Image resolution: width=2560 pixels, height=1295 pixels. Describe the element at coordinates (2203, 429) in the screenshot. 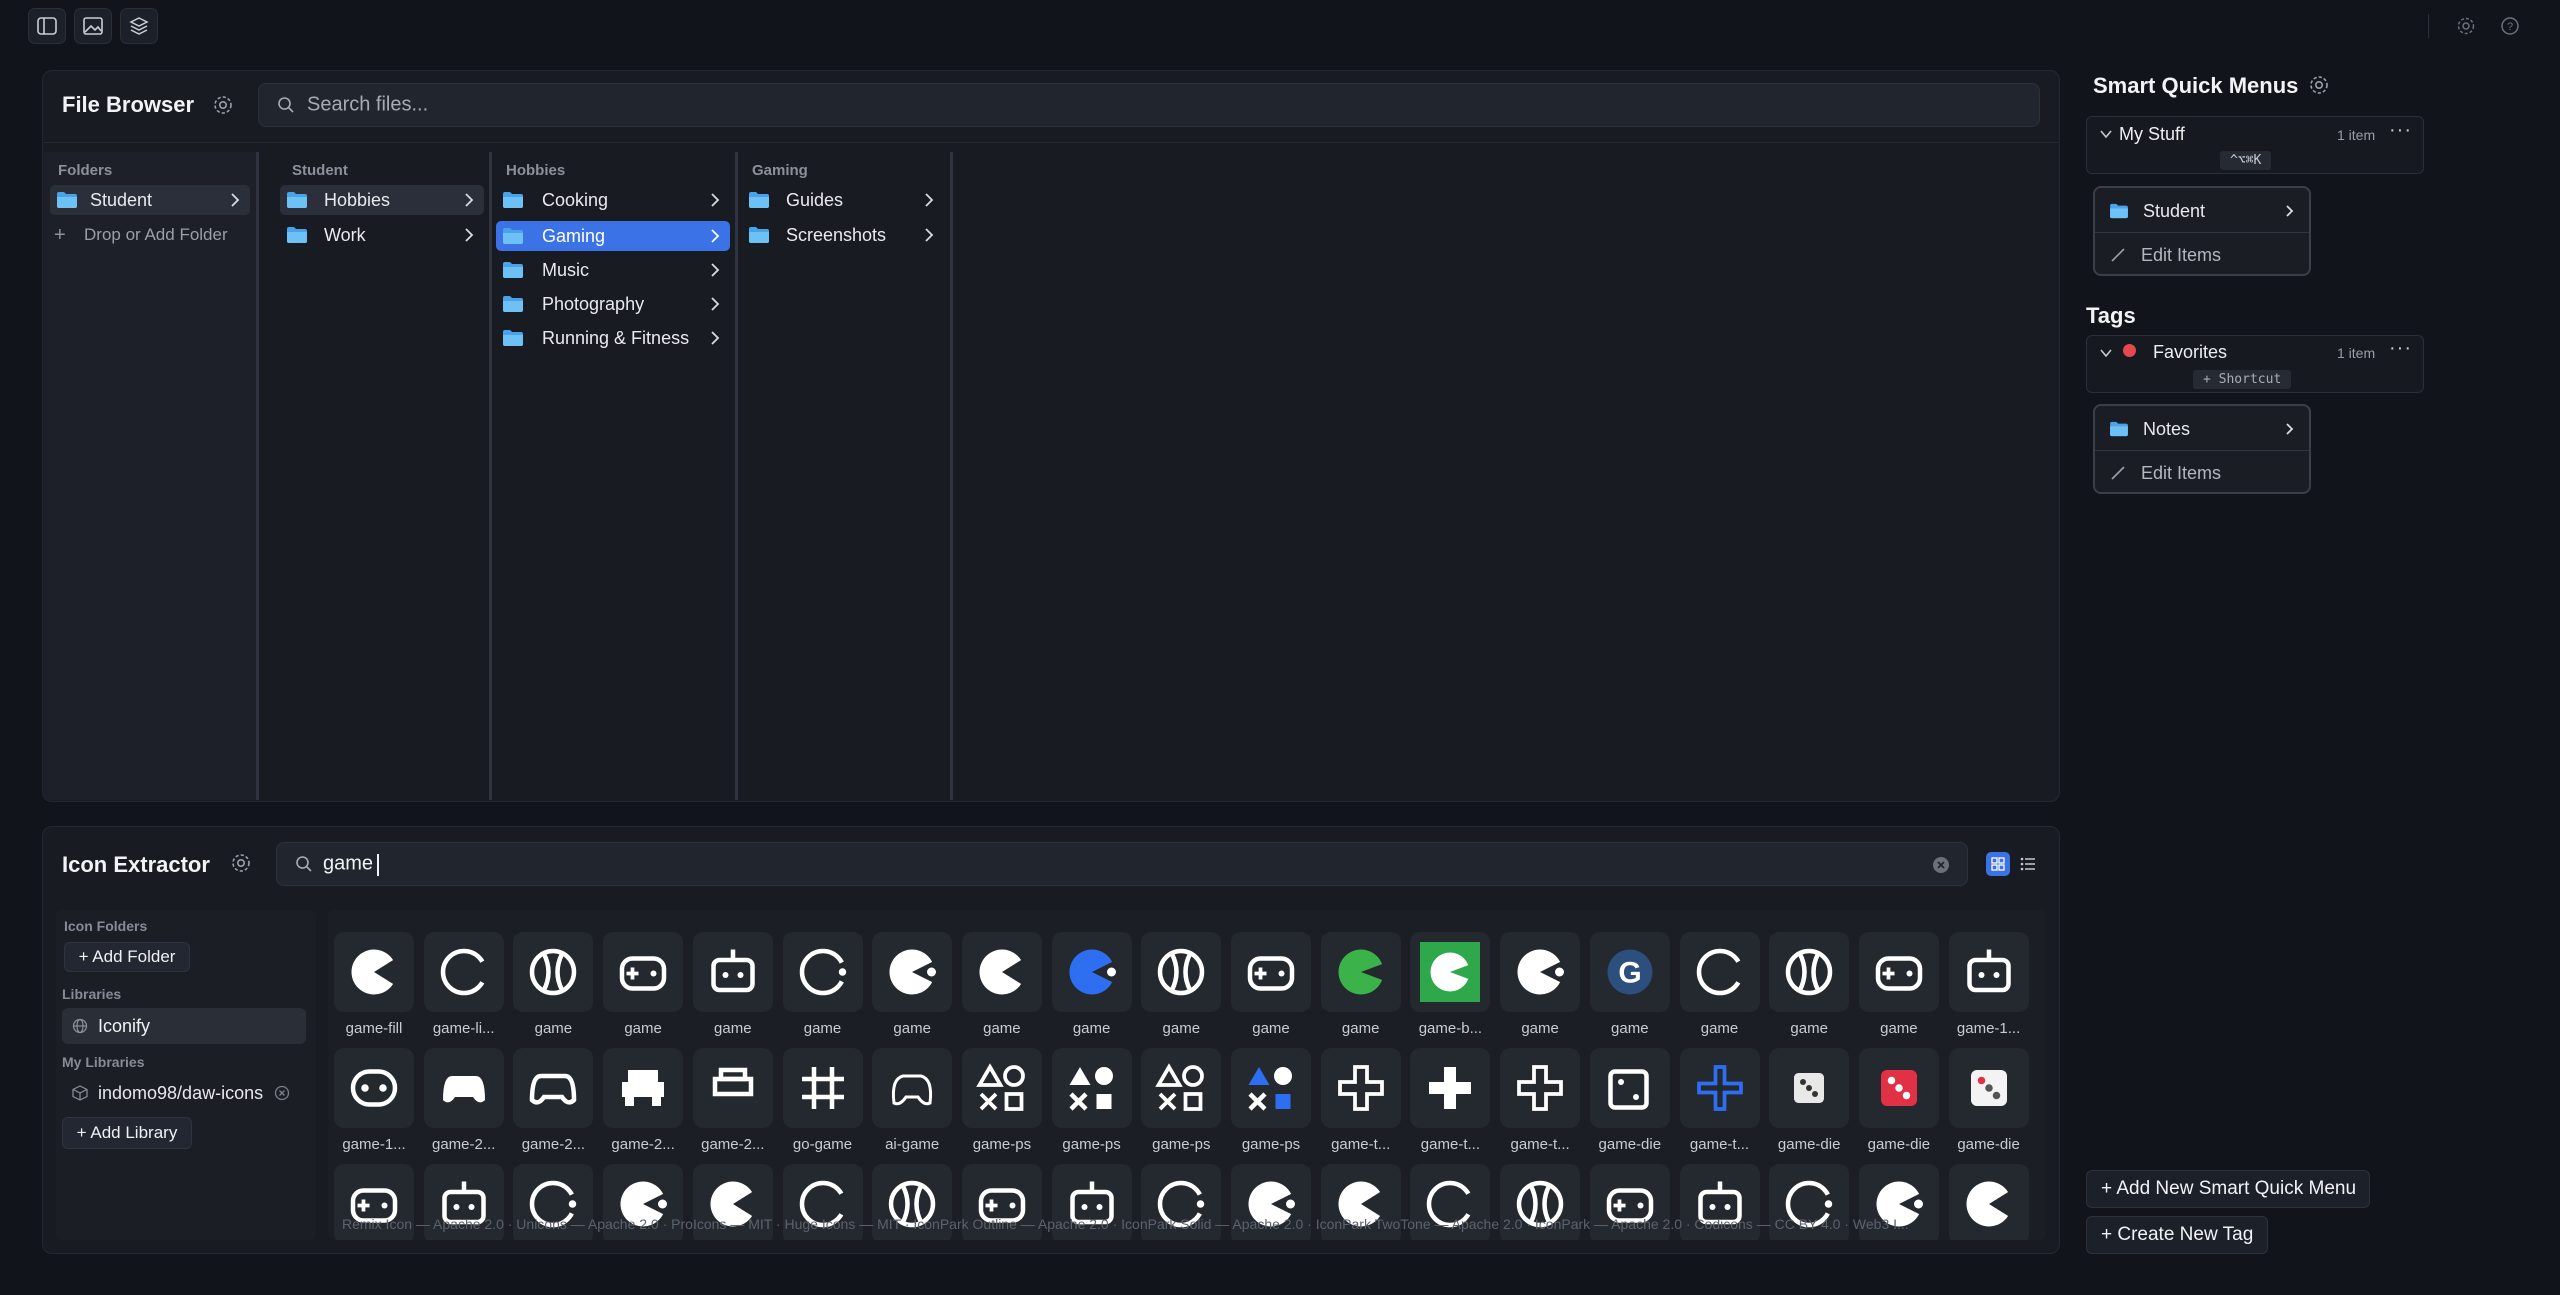

I see `popover-item-notes: Notes` at that location.